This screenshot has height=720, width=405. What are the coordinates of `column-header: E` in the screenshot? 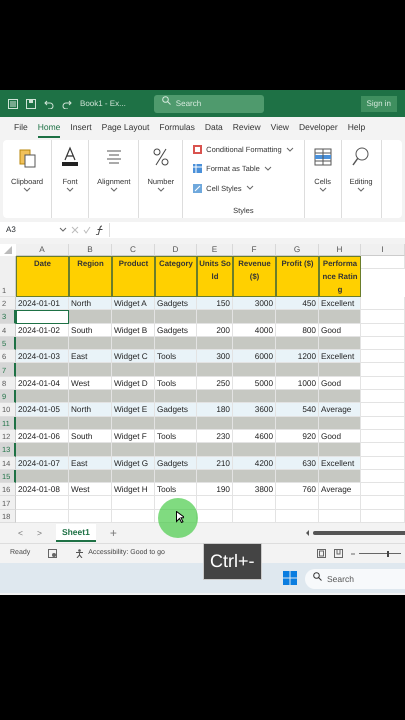 It's located at (215, 250).